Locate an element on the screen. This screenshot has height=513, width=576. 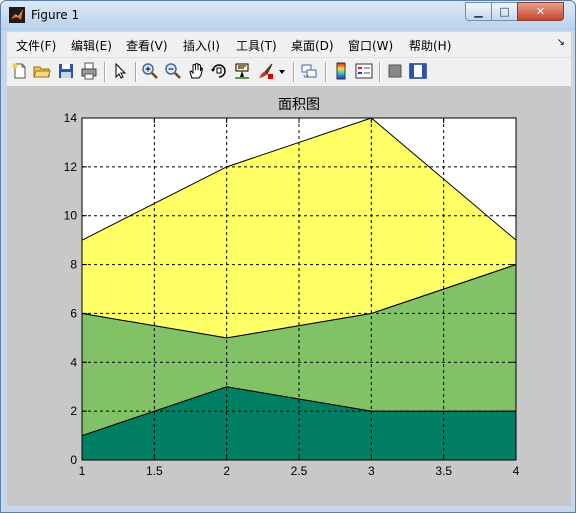
menu-help: 帮助(H) is located at coordinates (430, 45).